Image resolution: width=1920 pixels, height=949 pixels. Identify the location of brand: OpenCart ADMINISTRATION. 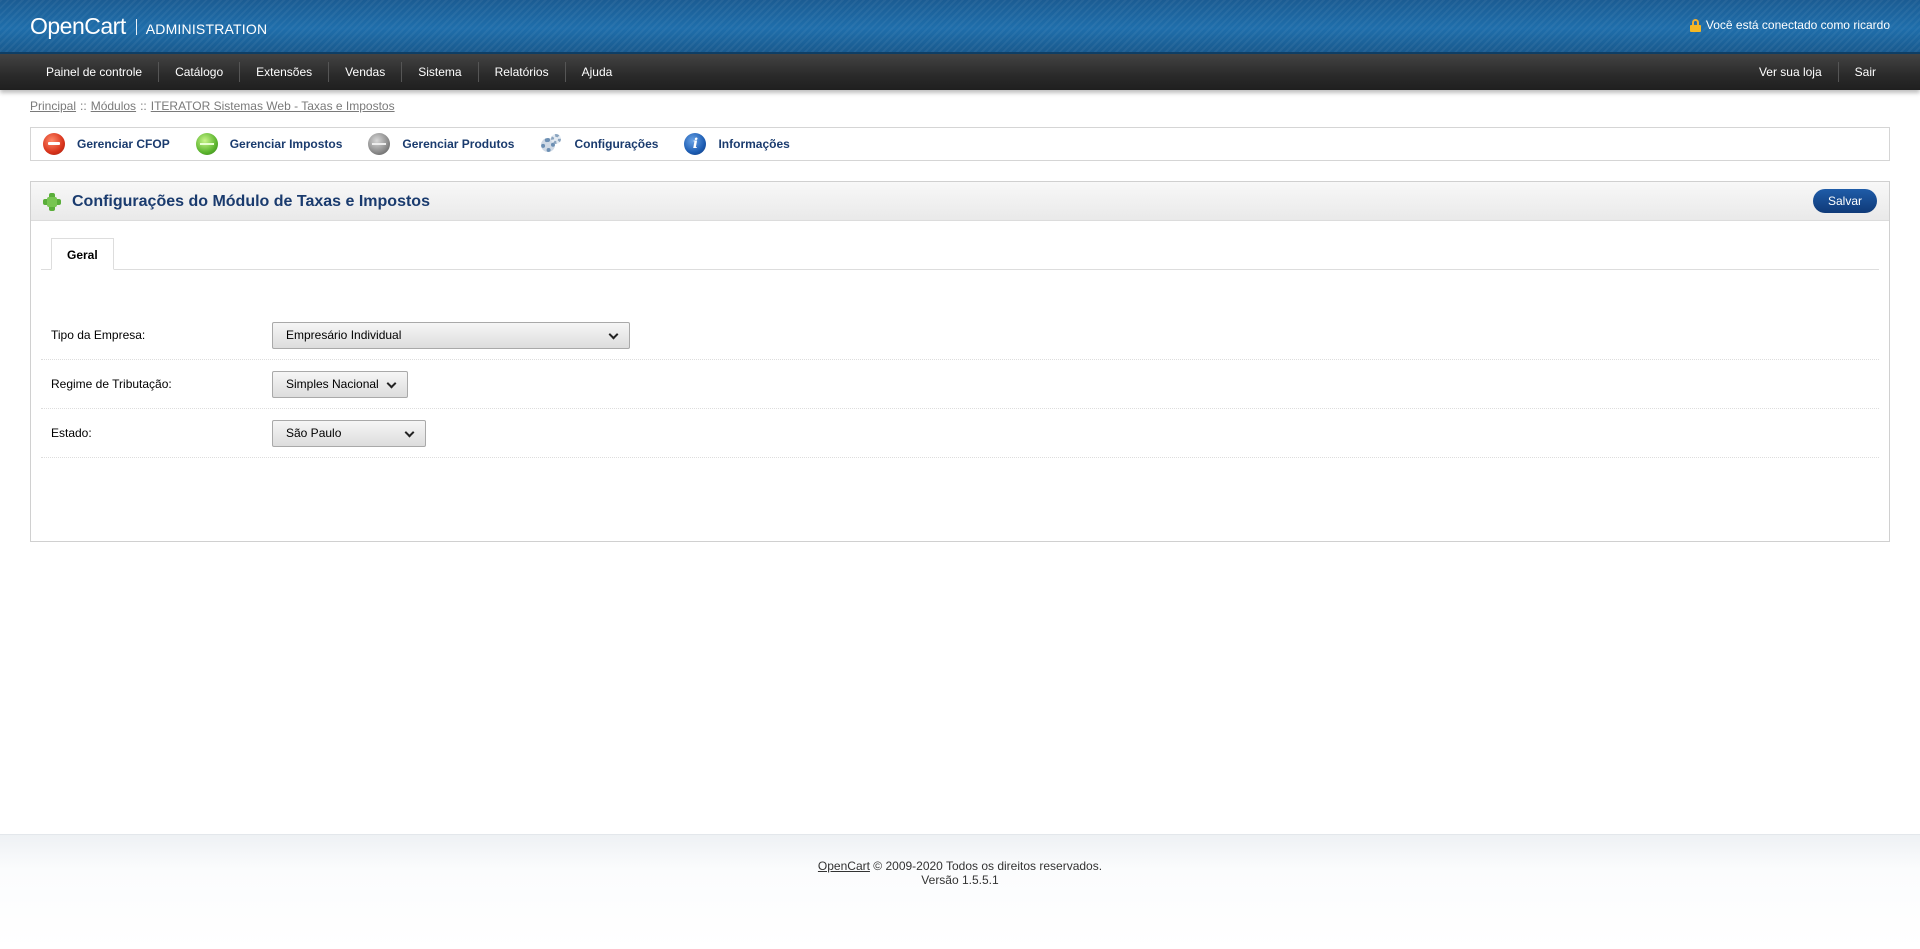
(148, 26).